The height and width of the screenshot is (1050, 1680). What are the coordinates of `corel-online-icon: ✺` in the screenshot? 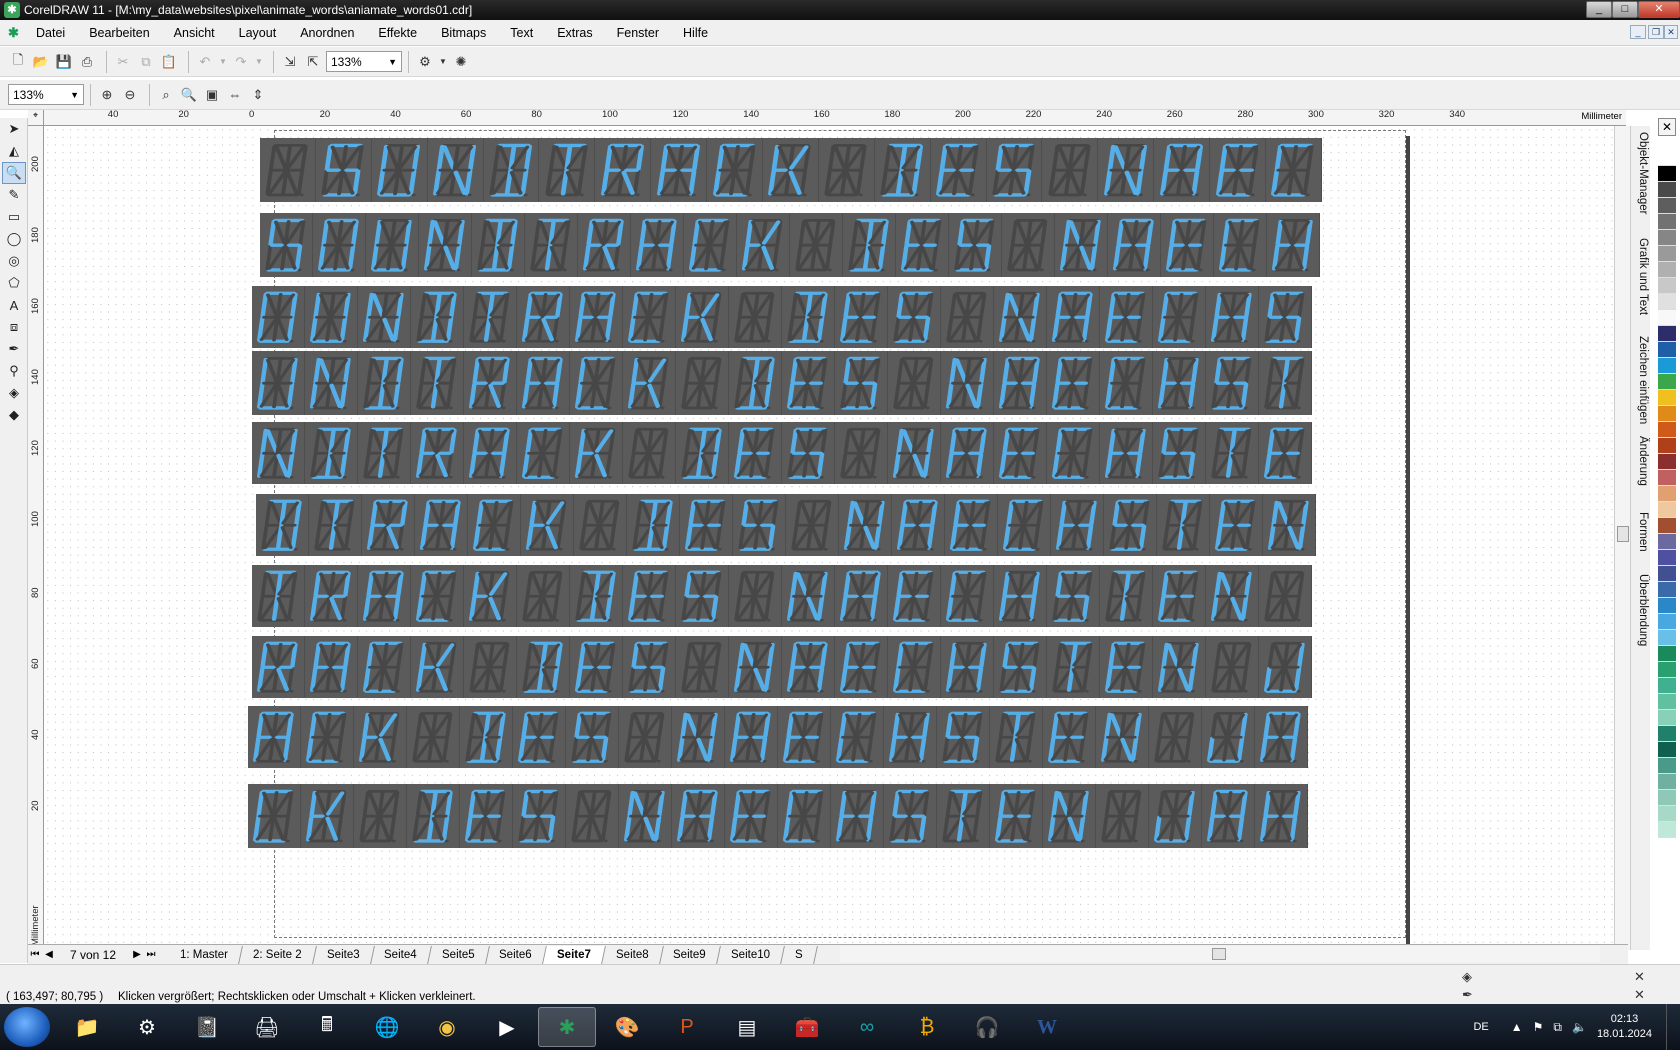 It's located at (461, 62).